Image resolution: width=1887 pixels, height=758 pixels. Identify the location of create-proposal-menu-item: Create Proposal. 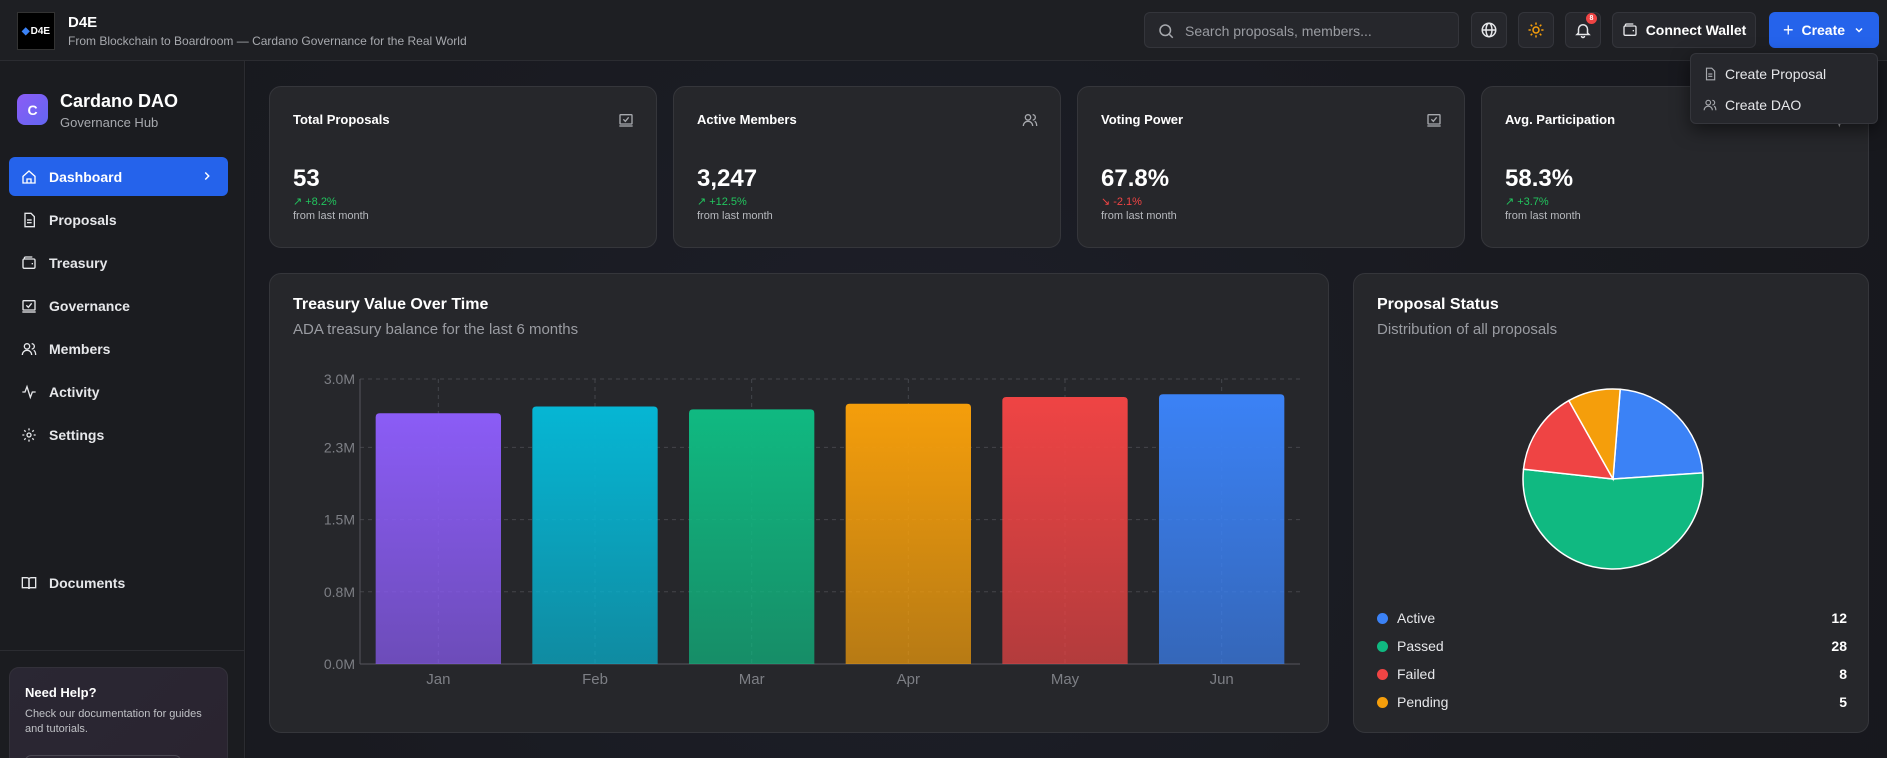
(1764, 74).